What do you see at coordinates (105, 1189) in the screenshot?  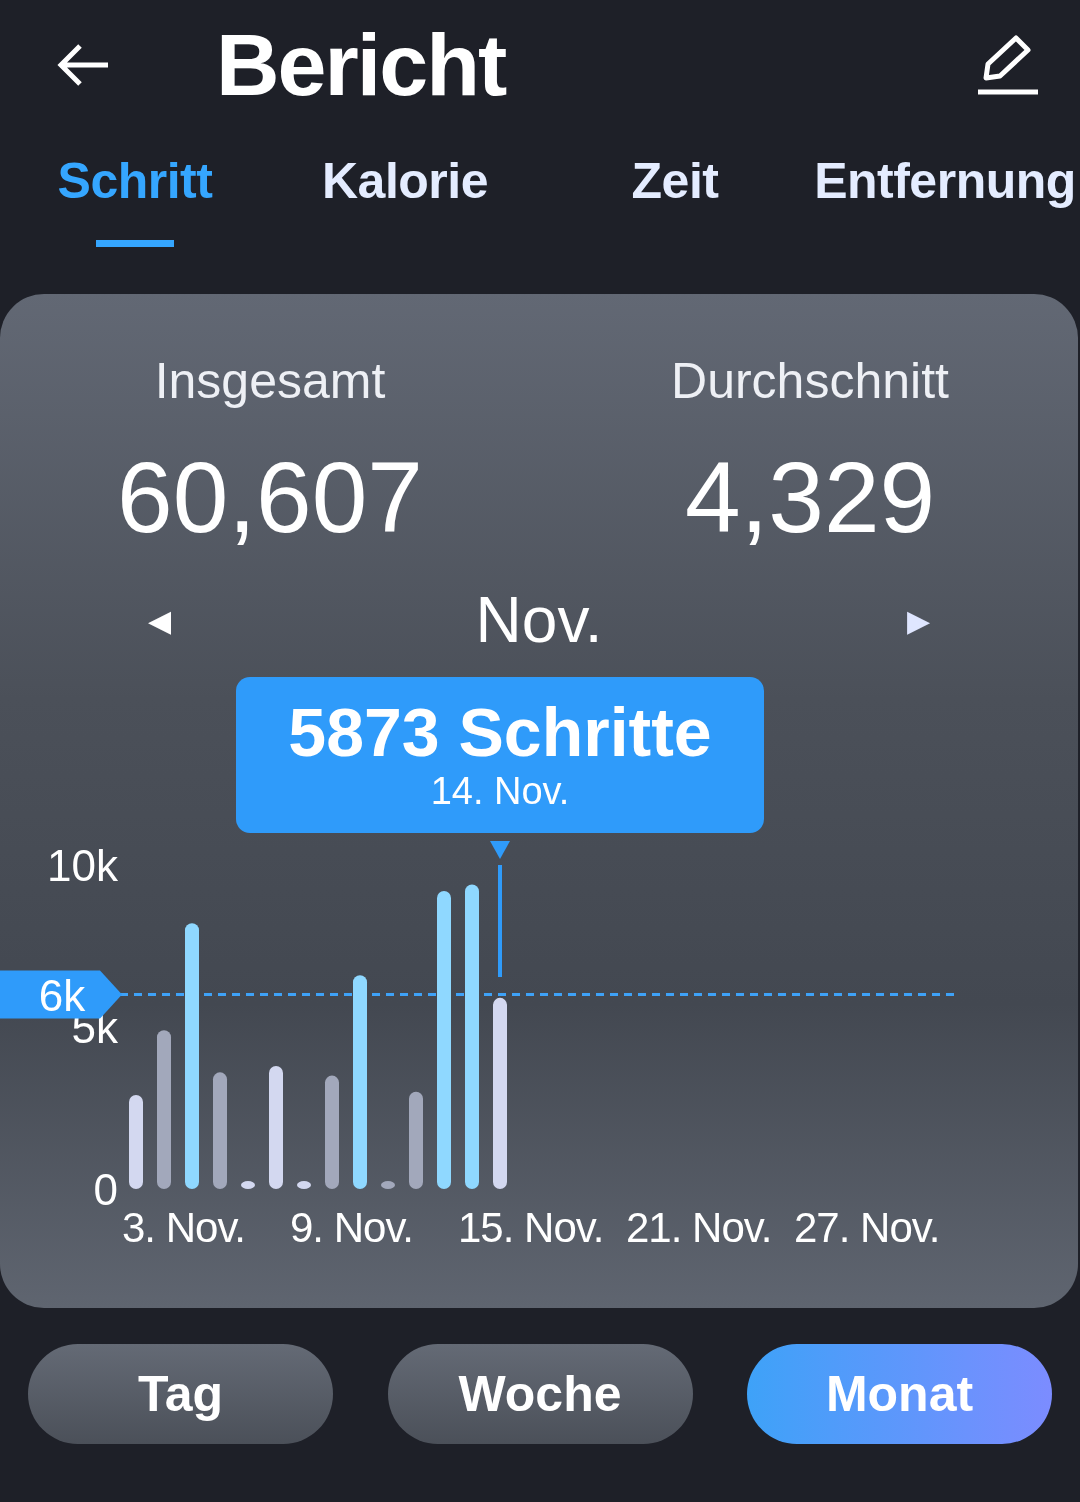 I see `y-tick-label: 0` at bounding box center [105, 1189].